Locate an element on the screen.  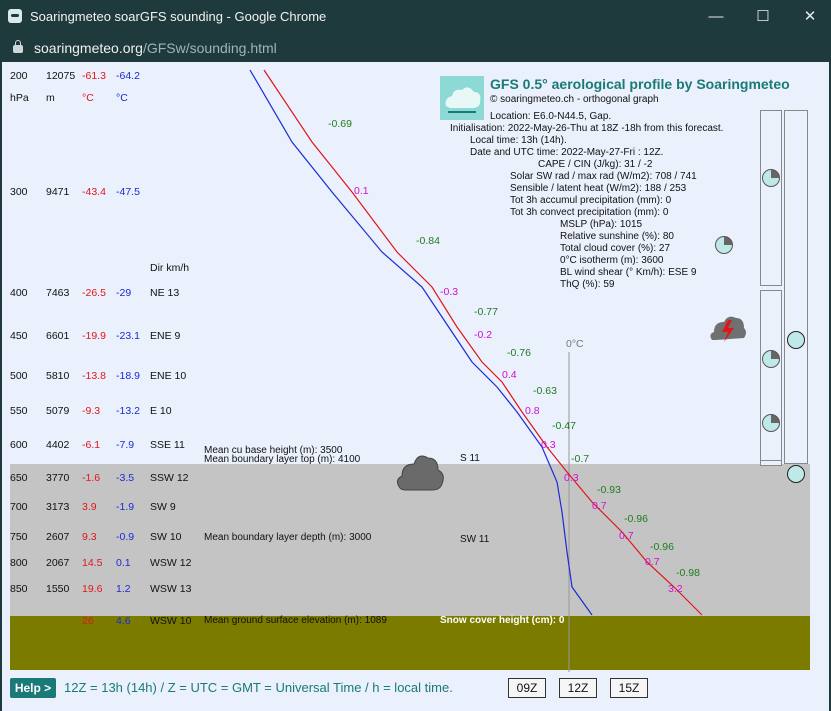
lock-icon is located at coordinates (18, 46).